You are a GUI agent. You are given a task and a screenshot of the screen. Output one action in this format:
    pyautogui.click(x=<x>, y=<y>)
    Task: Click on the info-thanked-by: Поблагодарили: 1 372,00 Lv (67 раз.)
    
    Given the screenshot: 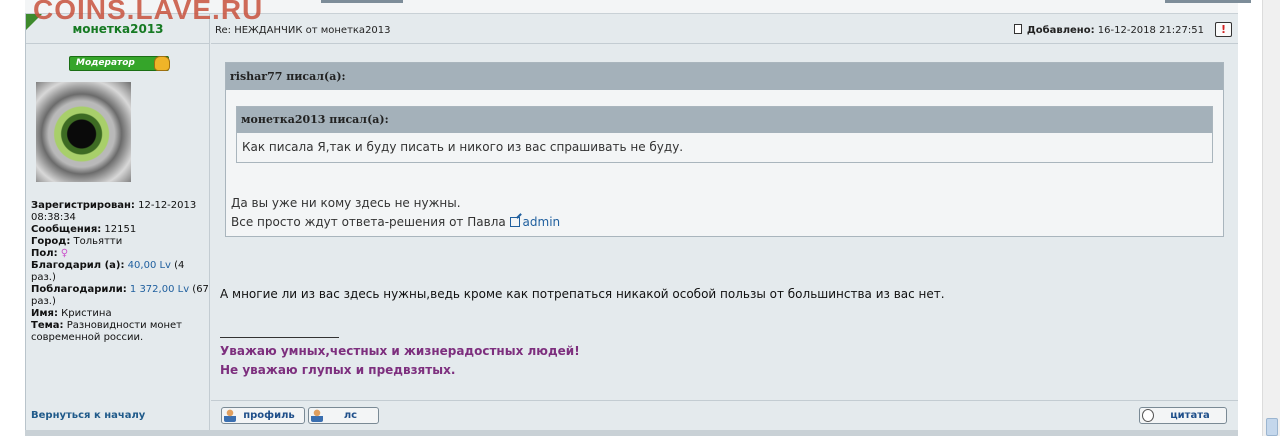 What is the action you would take?
    pyautogui.click(x=120, y=295)
    